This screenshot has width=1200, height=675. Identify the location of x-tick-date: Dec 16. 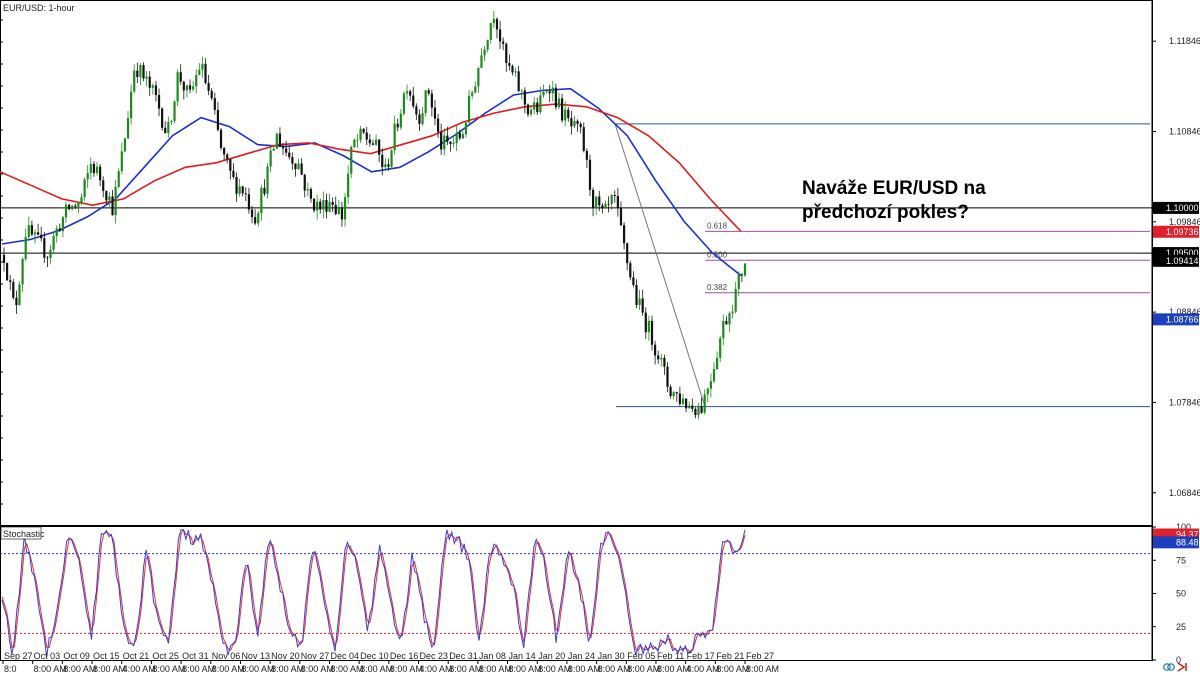
(404, 656).